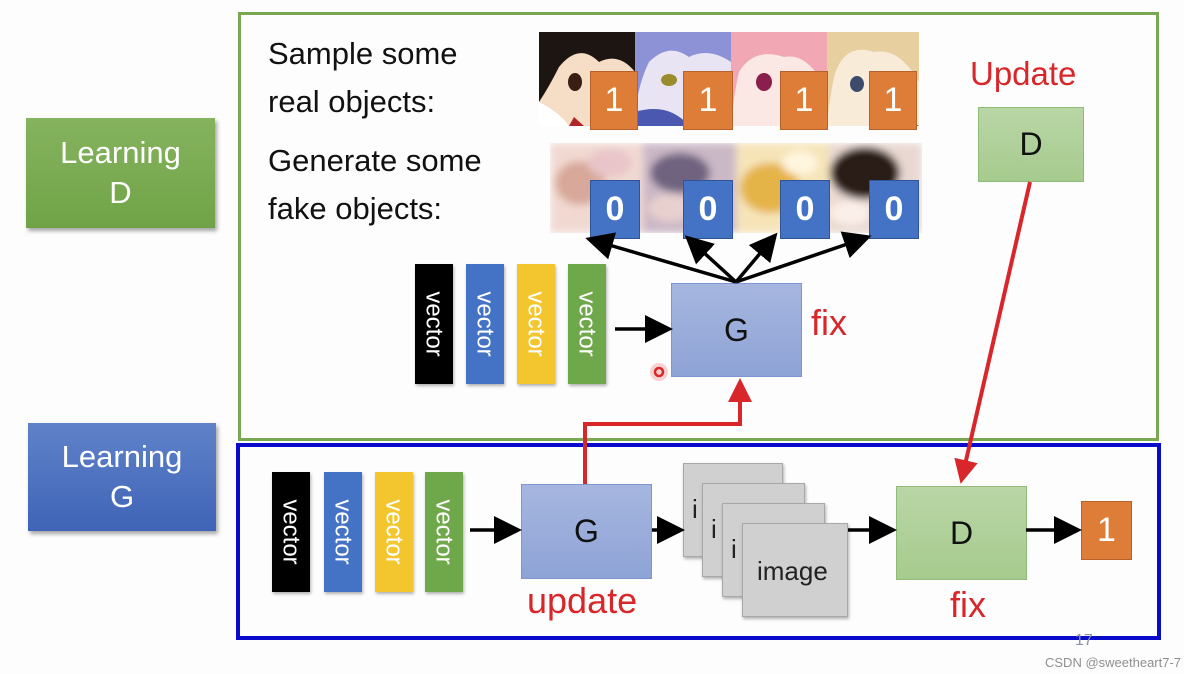  Describe the element at coordinates (659, 372) in the screenshot. I see `cursor-highlight` at that location.